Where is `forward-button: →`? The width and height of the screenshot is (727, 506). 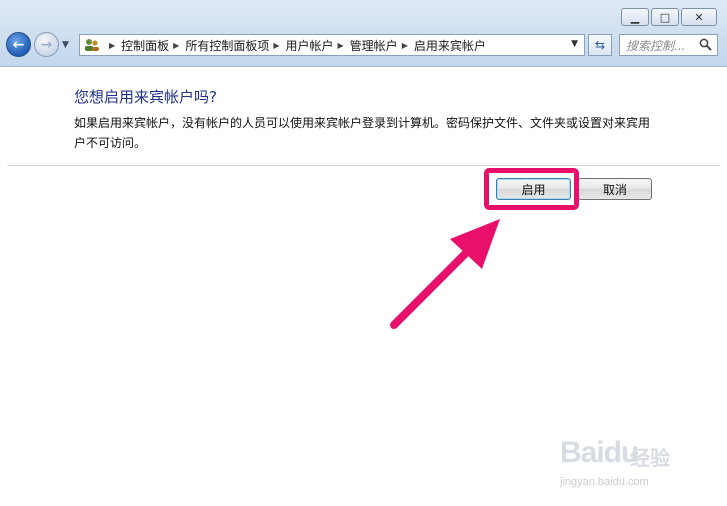 forward-button: → is located at coordinates (46, 44).